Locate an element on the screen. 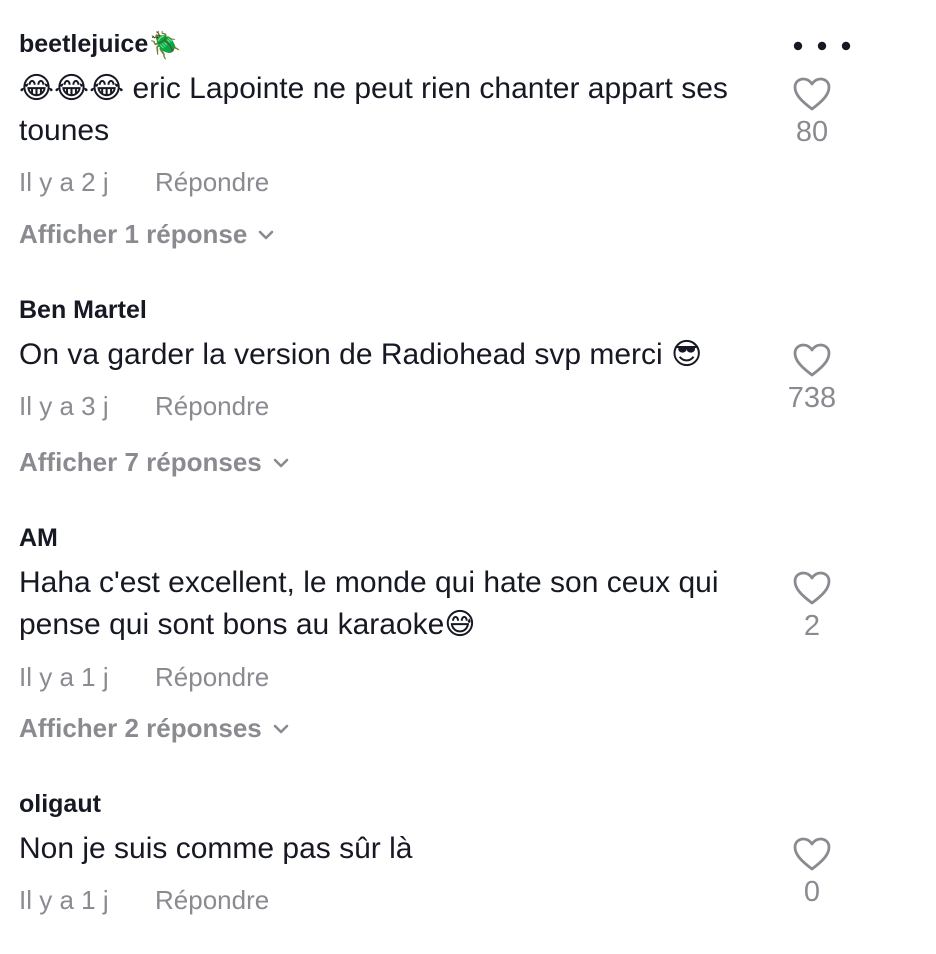  view-replies-button: Afficher 7 réponses is located at coordinates (154, 462).